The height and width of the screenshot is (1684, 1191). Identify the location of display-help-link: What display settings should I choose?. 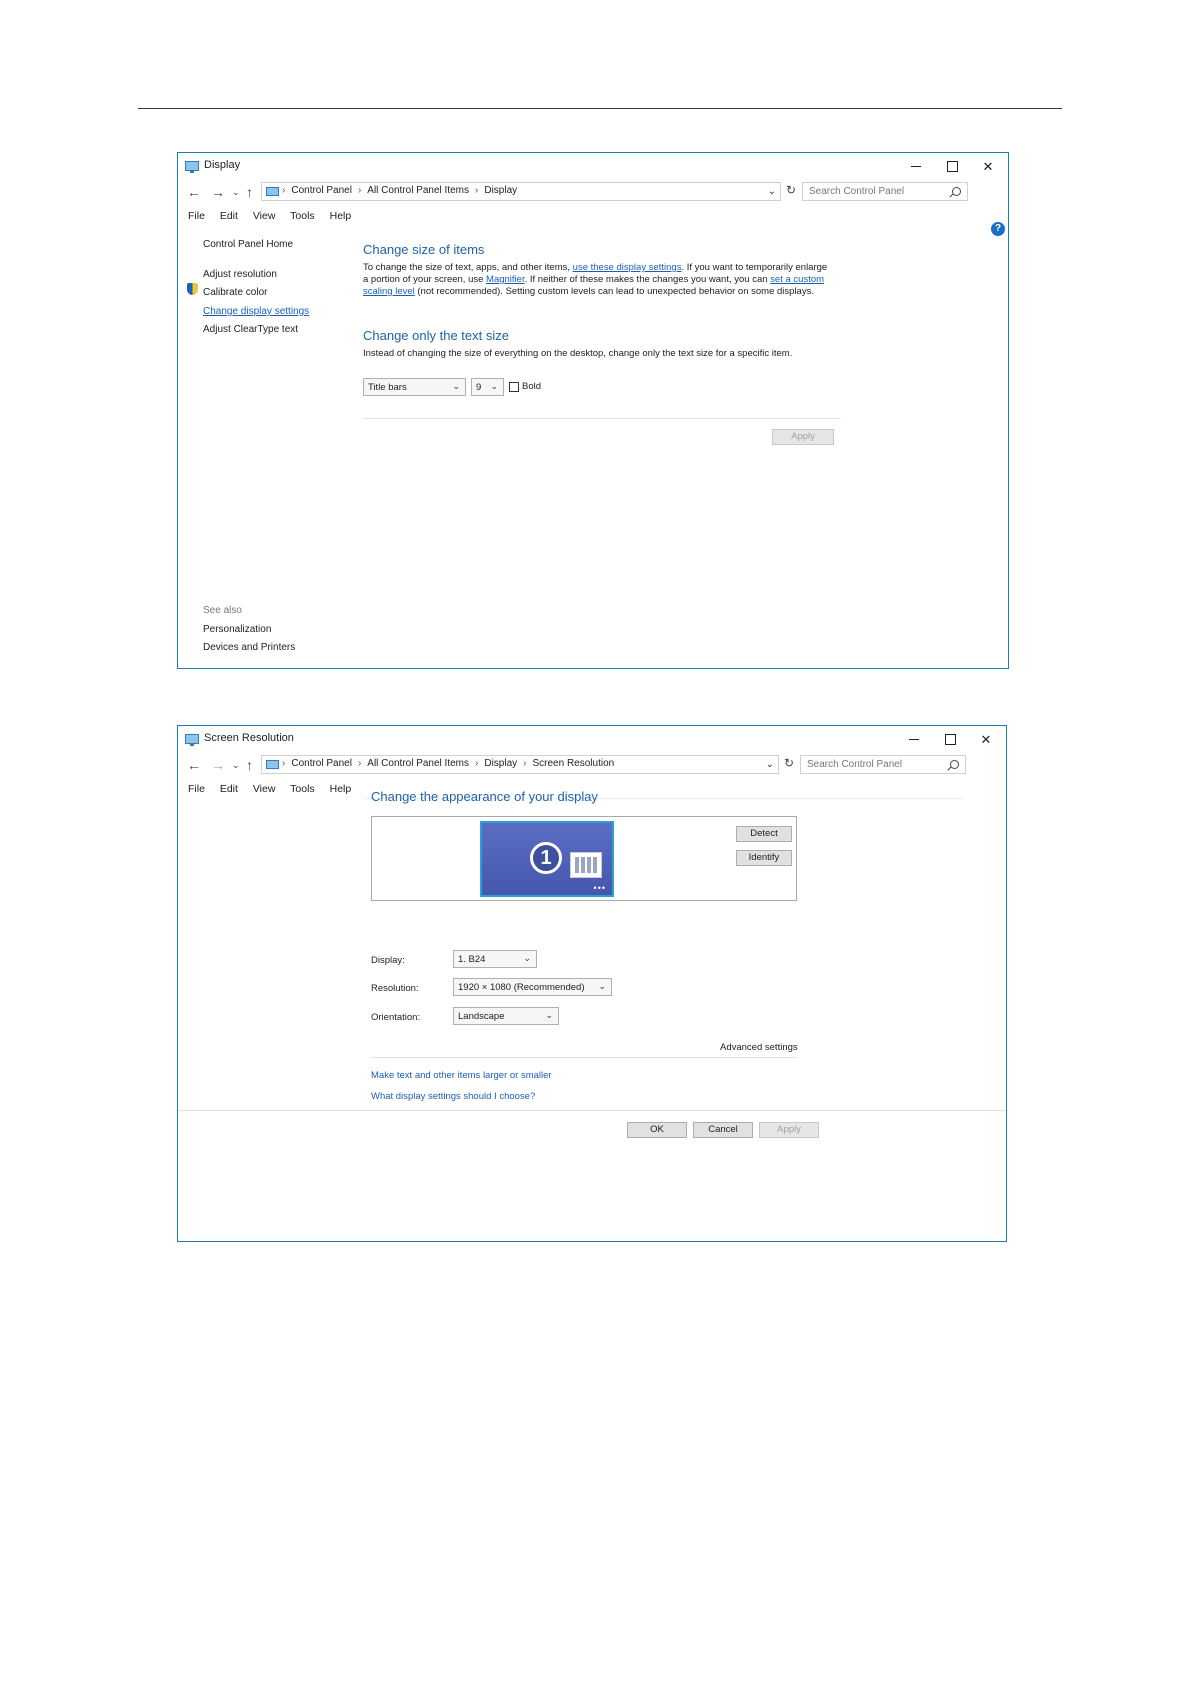
(453, 1096).